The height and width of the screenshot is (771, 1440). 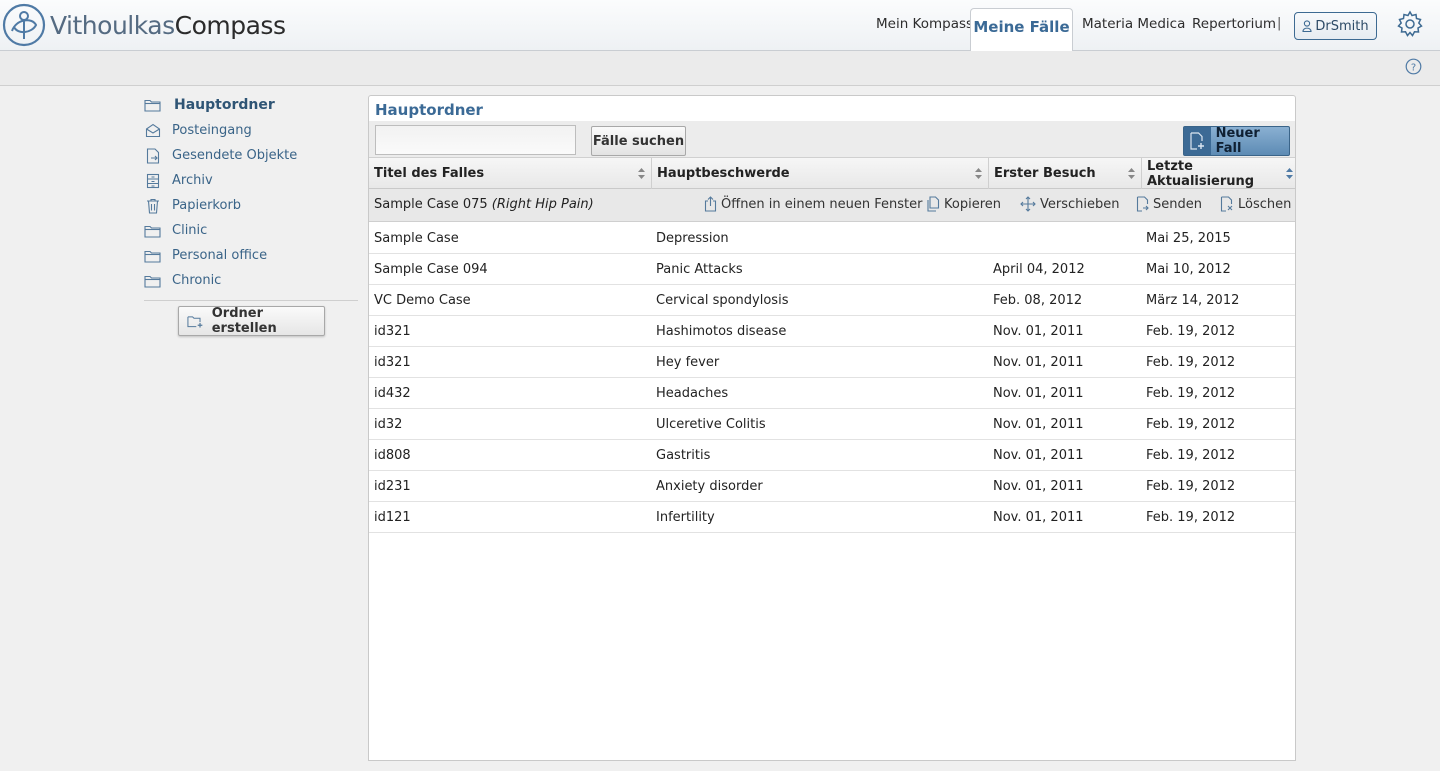 I want to click on nav-materia-medica: Materia Medica, so click(x=1133, y=24).